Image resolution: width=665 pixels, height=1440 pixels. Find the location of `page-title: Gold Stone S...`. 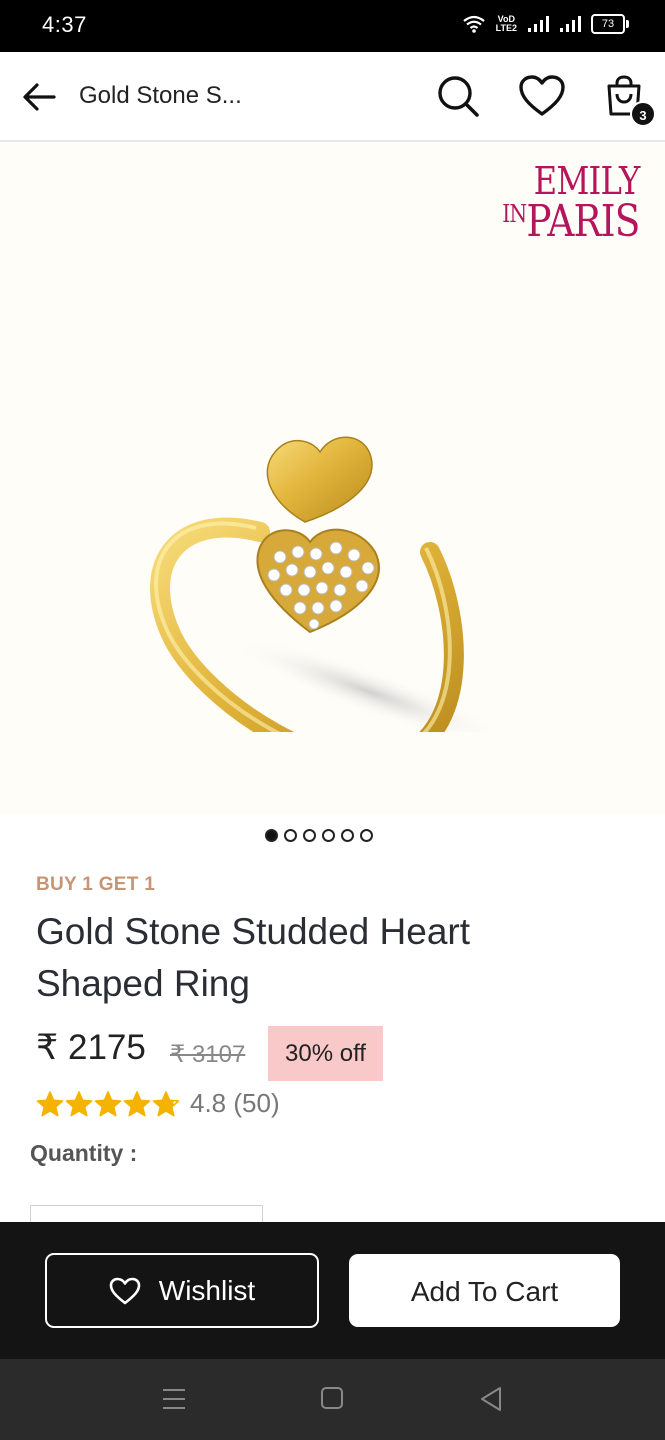

page-title: Gold Stone S... is located at coordinates (160, 95).